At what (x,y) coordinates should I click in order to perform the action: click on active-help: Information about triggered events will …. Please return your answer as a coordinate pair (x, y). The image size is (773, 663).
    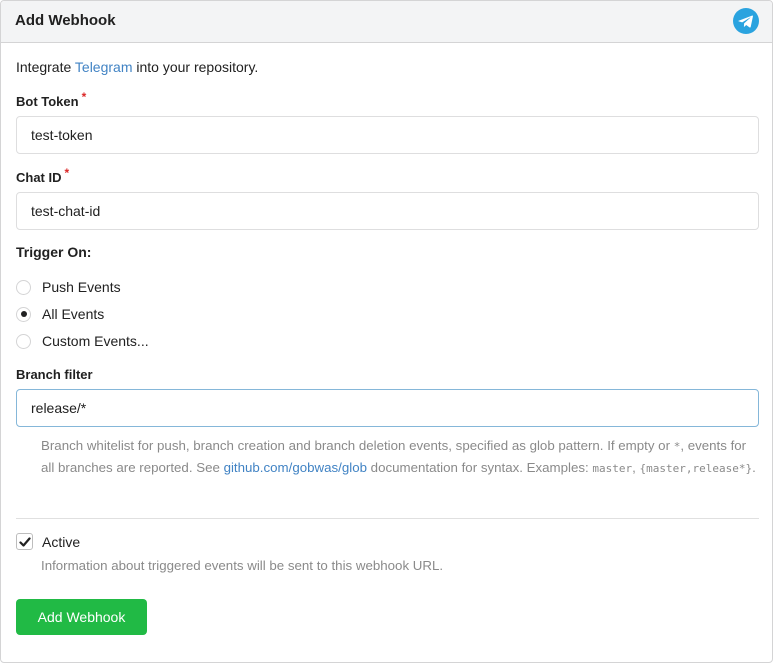
    Looking at the image, I should click on (242, 565).